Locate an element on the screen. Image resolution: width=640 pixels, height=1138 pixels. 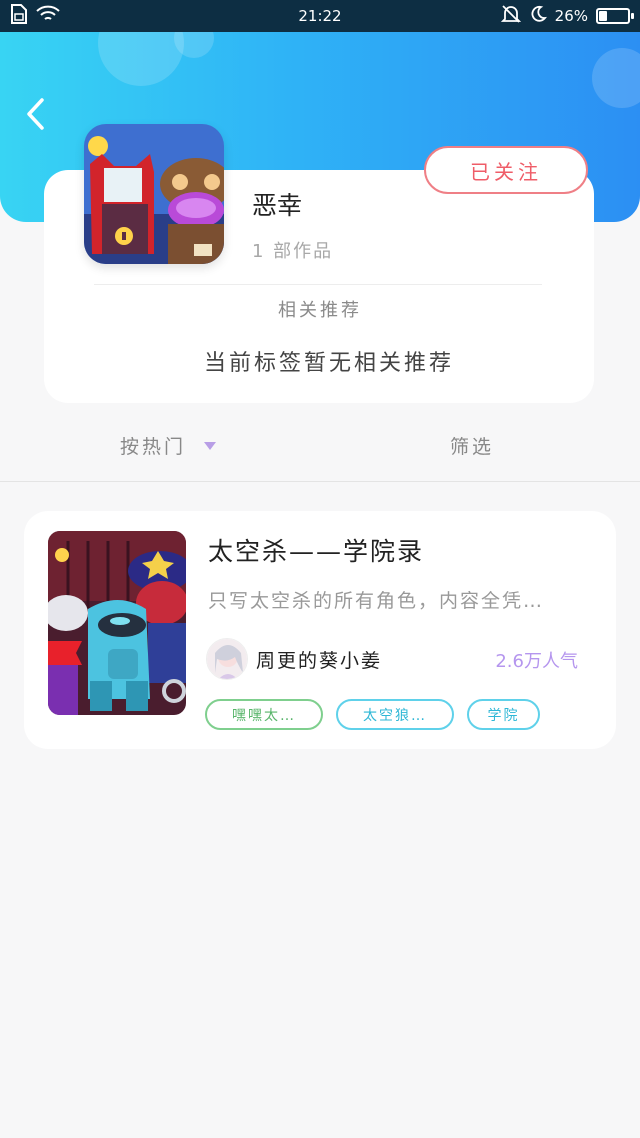
status-bar: 21:22 26% is located at coordinates (320, 16).